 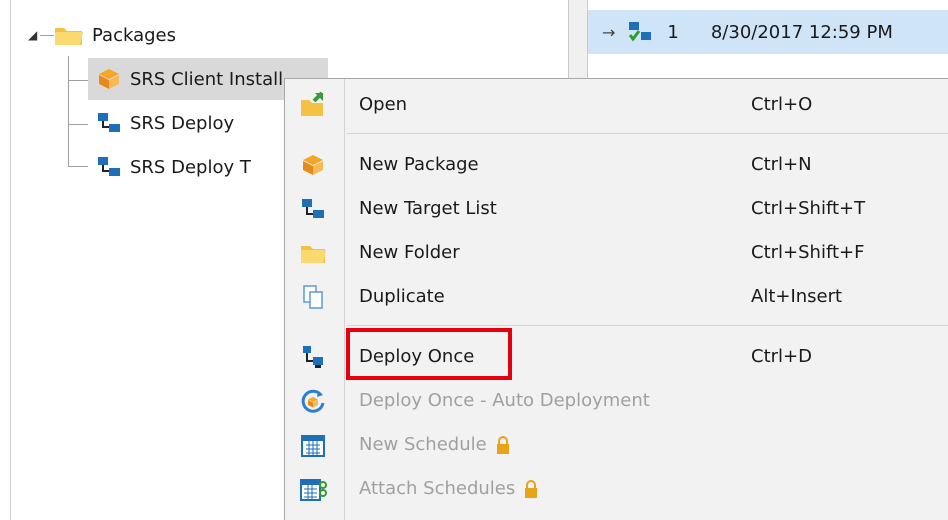 I want to click on deployment-status-icon, so click(x=640, y=32).